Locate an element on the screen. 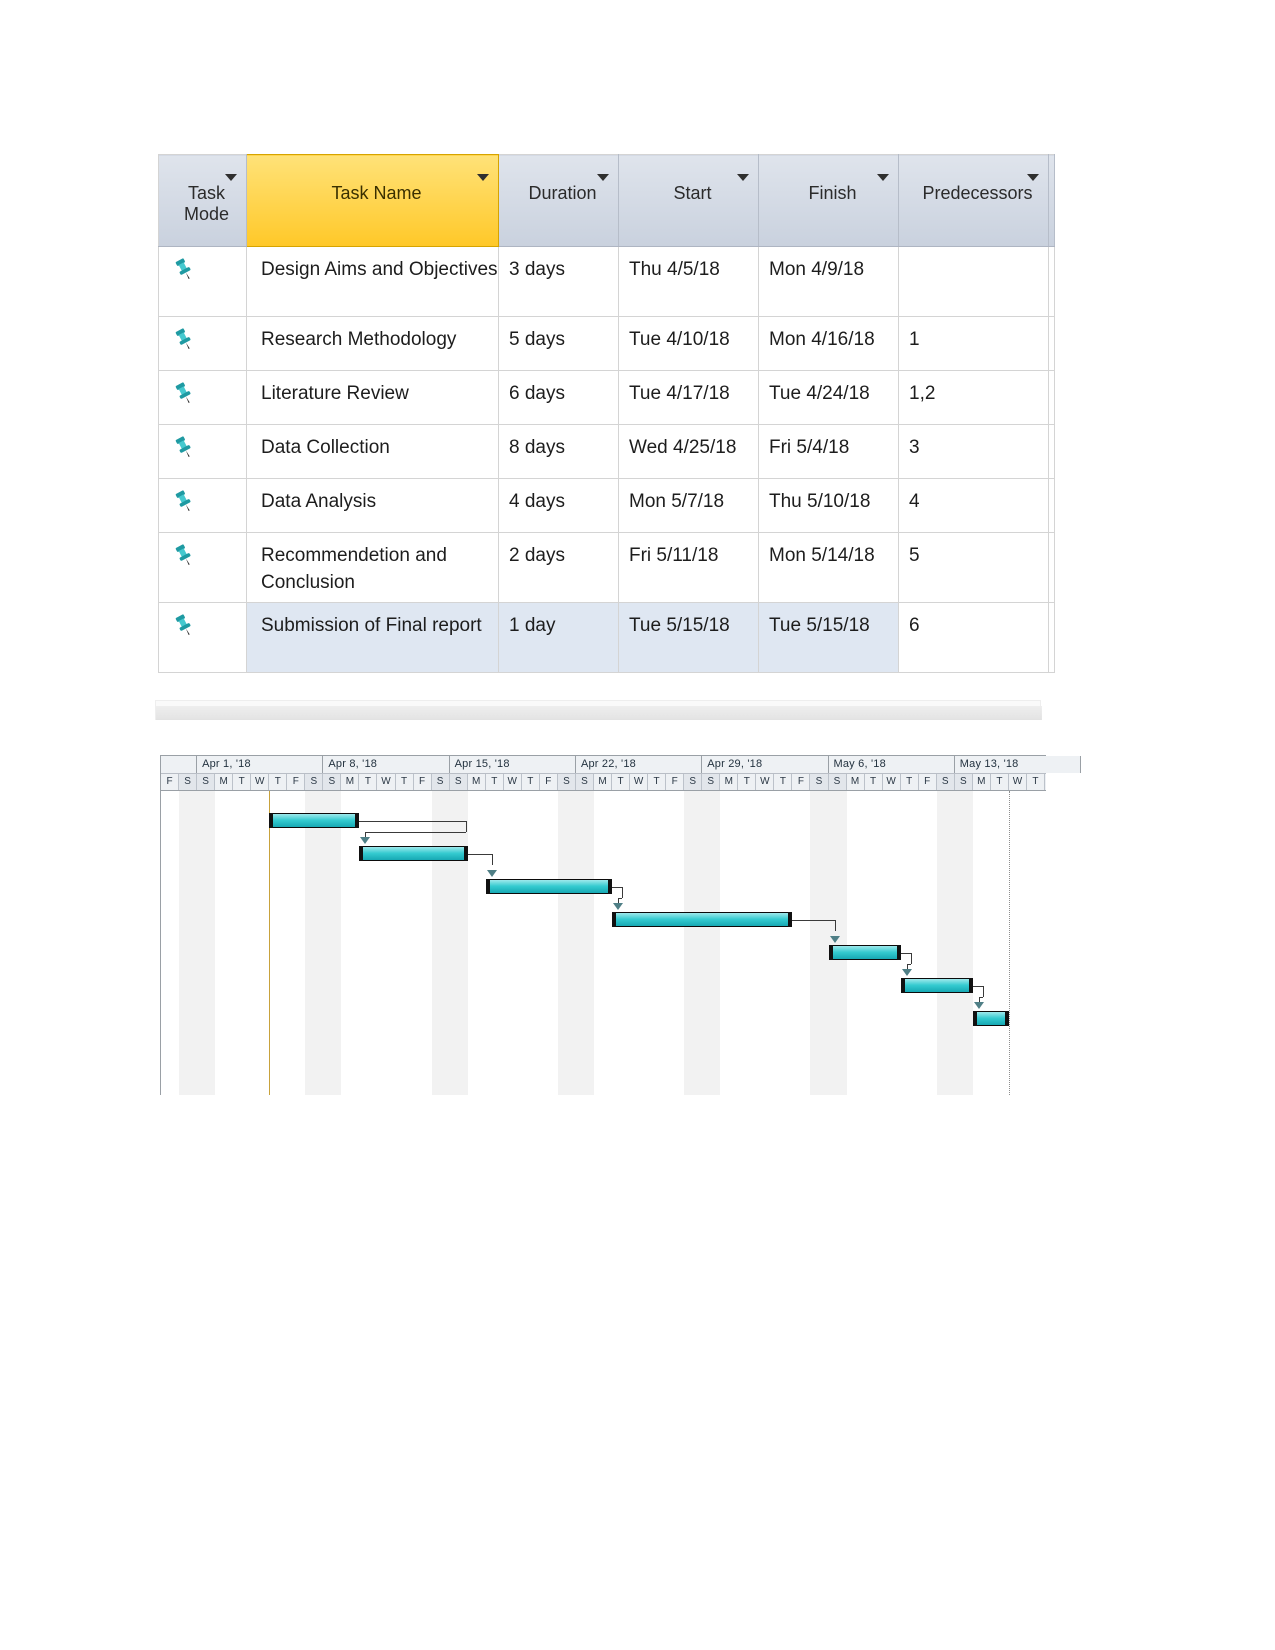 The image size is (1275, 1650). cell-duration: 8 days is located at coordinates (558, 451).